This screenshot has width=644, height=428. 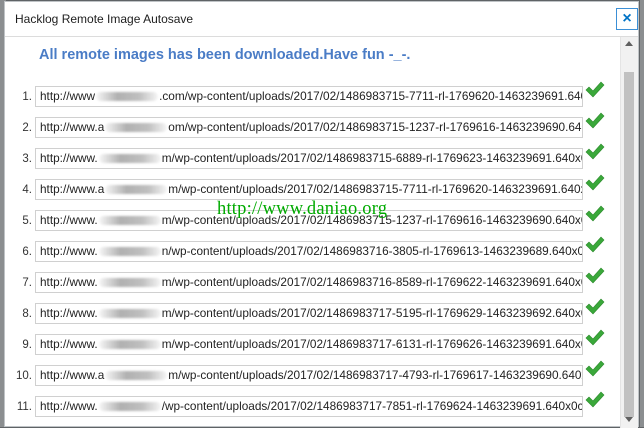 I want to click on dialog-title: Hacklog Remote Image Autosave, so click(x=104, y=19).